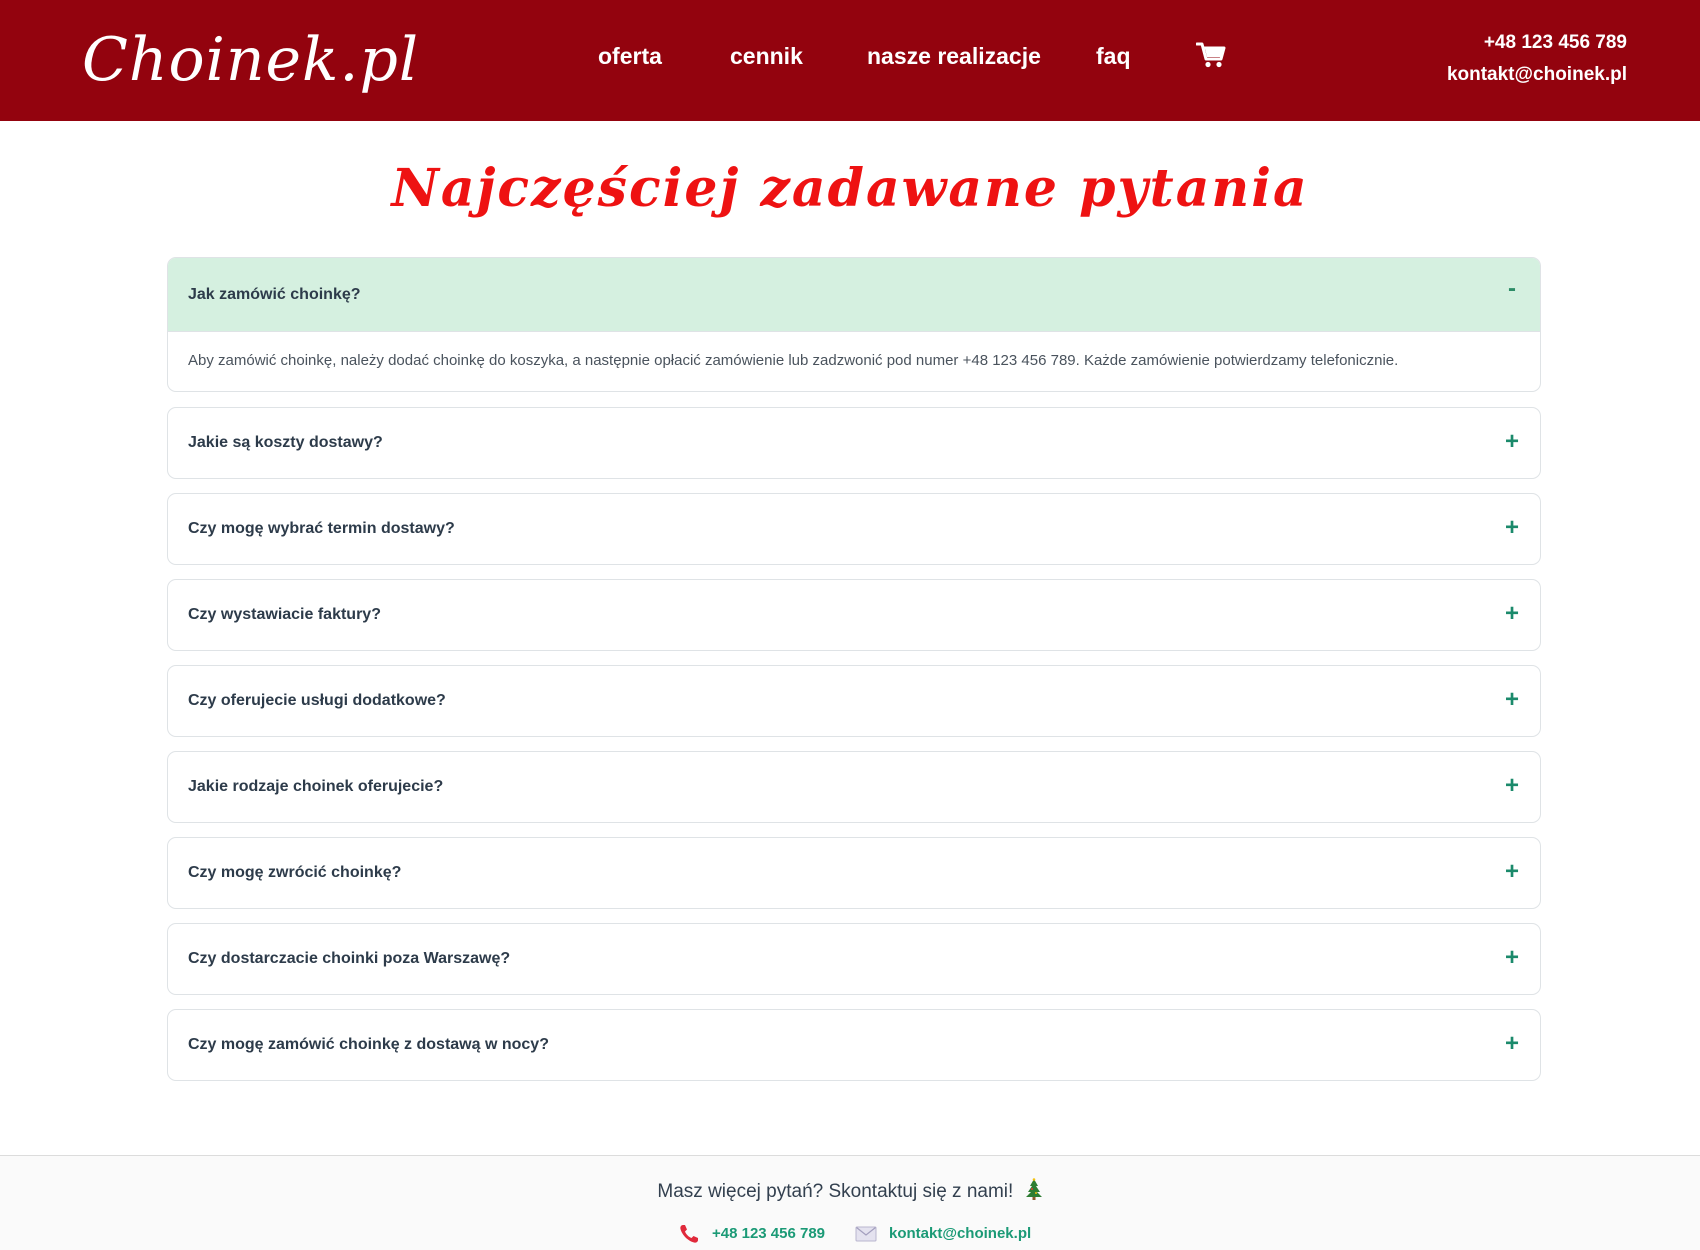 Image resolution: width=1700 pixels, height=1250 pixels. What do you see at coordinates (854, 295) in the screenshot?
I see `faq-question-header: Jak zamówić choinkę? -` at bounding box center [854, 295].